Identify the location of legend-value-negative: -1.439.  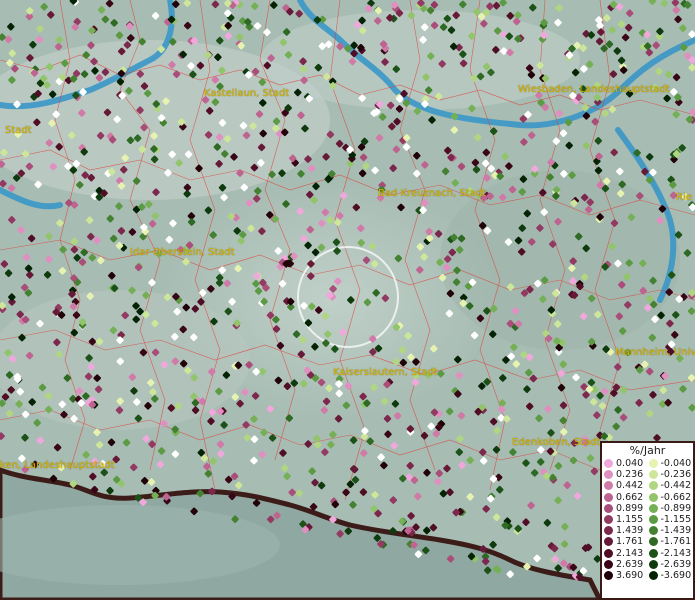
(676, 531).